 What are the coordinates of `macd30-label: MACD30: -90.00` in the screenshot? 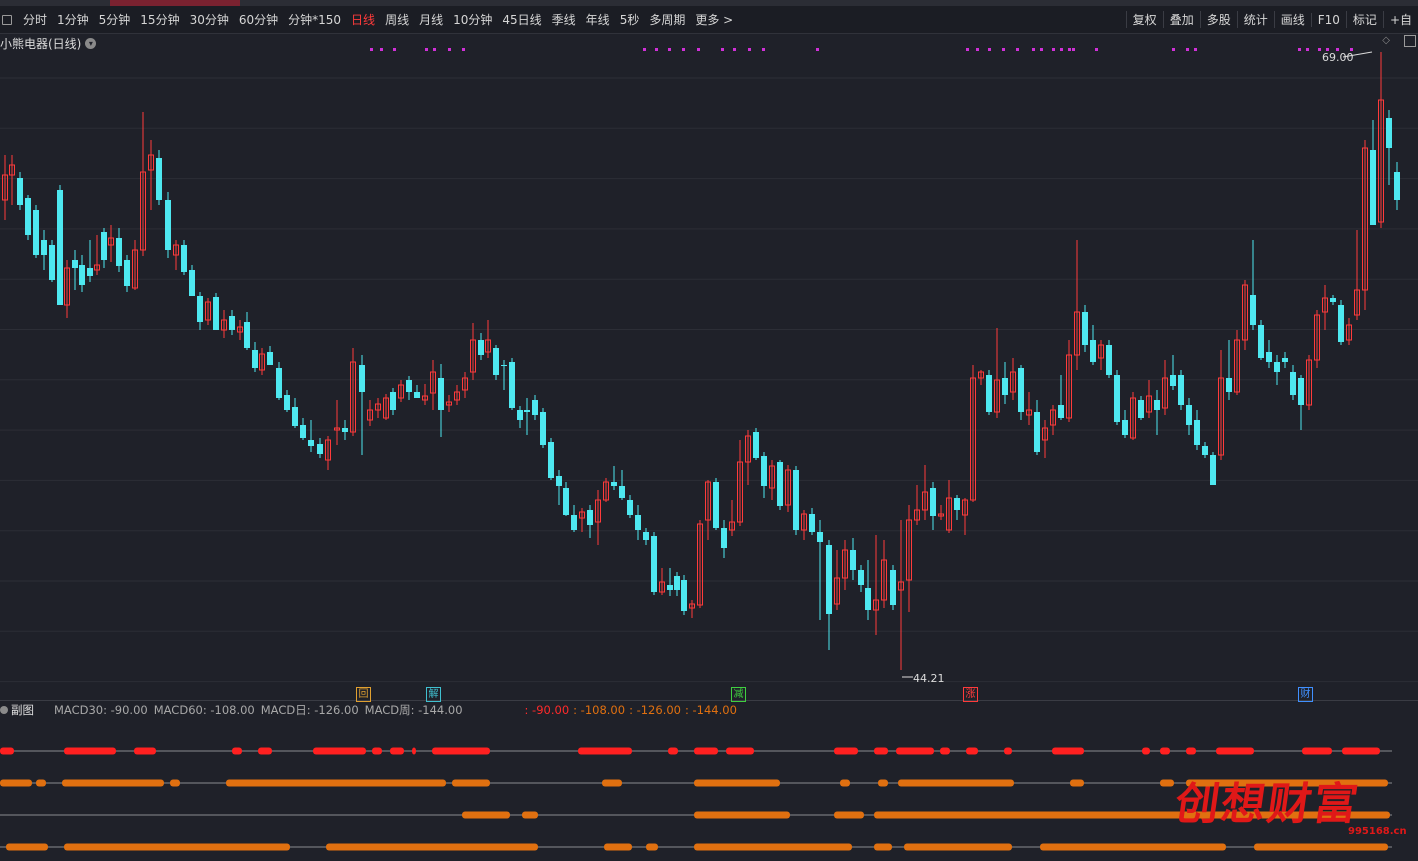 It's located at (101, 710).